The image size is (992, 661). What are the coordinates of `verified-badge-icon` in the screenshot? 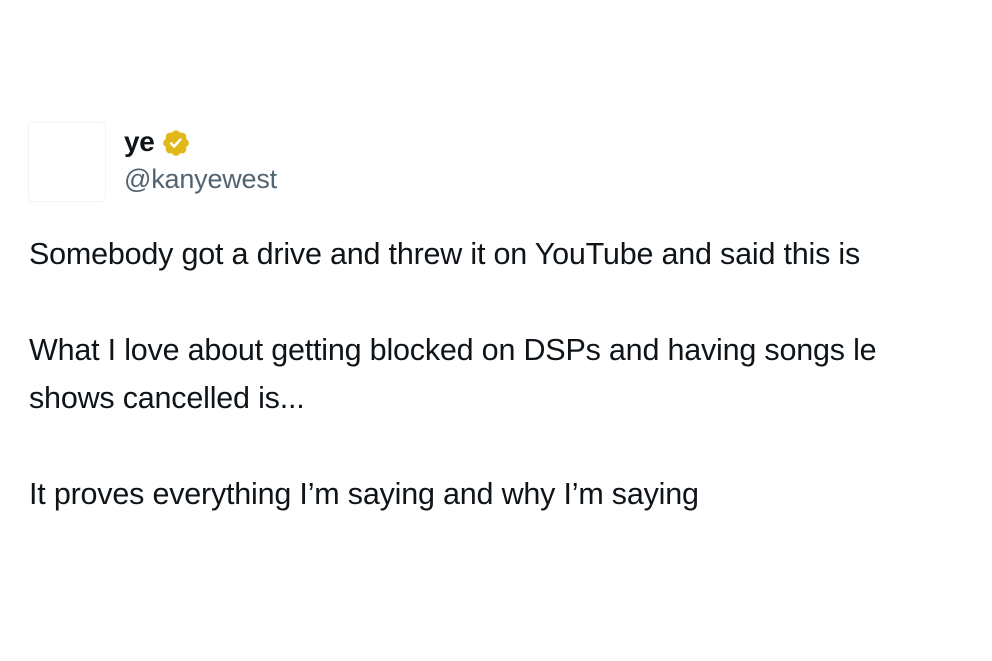 It's located at (176, 143).